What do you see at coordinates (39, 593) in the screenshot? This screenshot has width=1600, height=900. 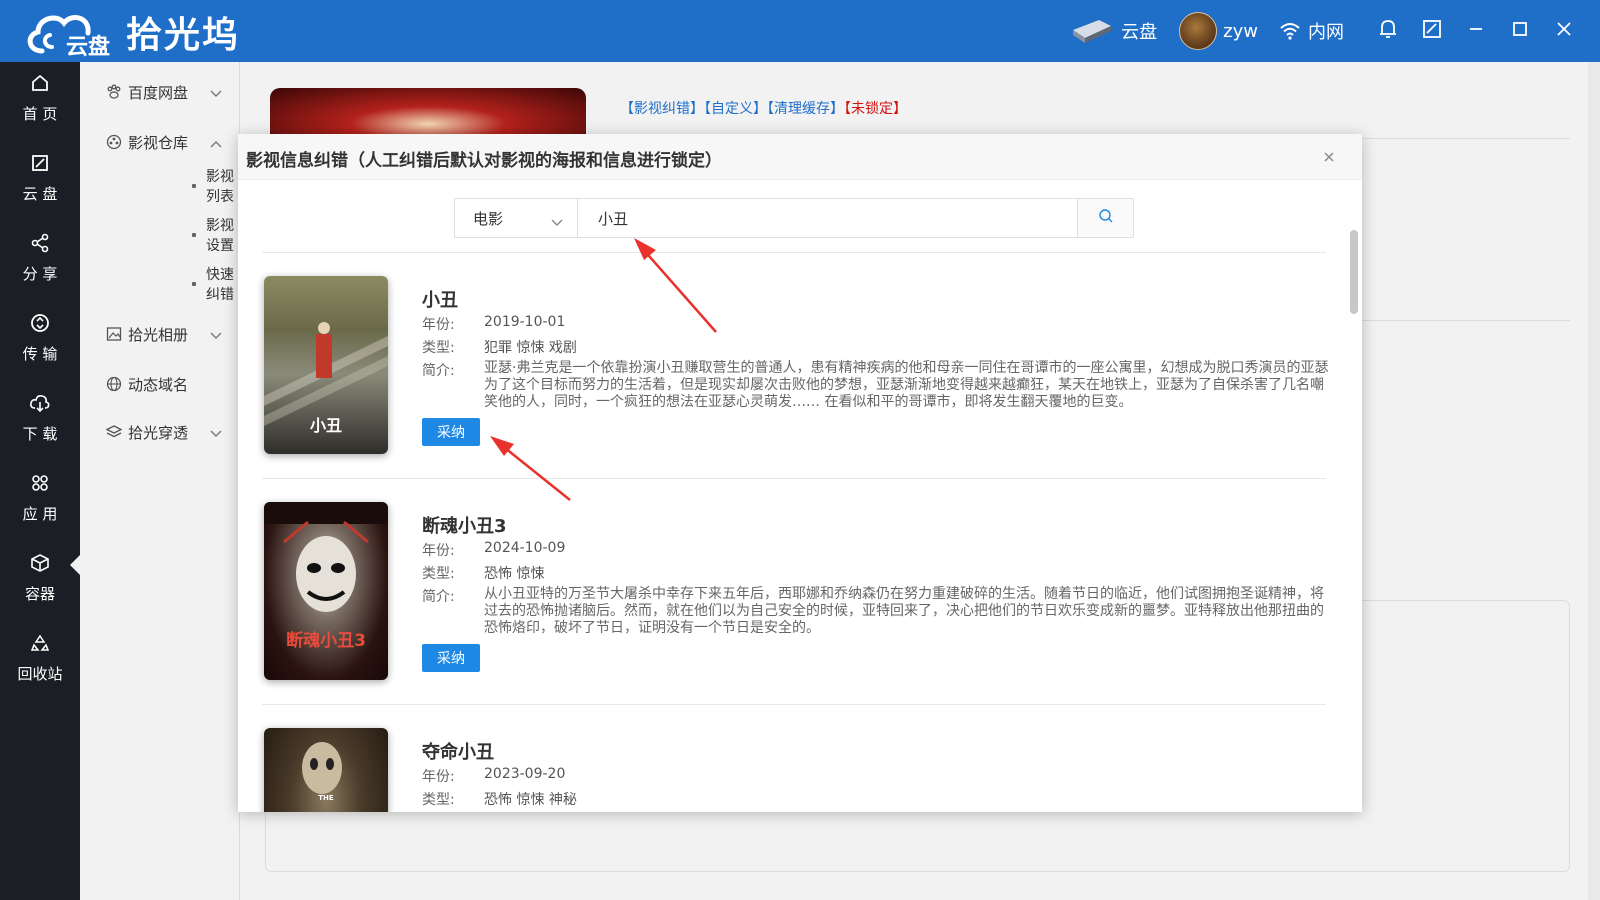 I see `nav-container-label: 容器` at bounding box center [39, 593].